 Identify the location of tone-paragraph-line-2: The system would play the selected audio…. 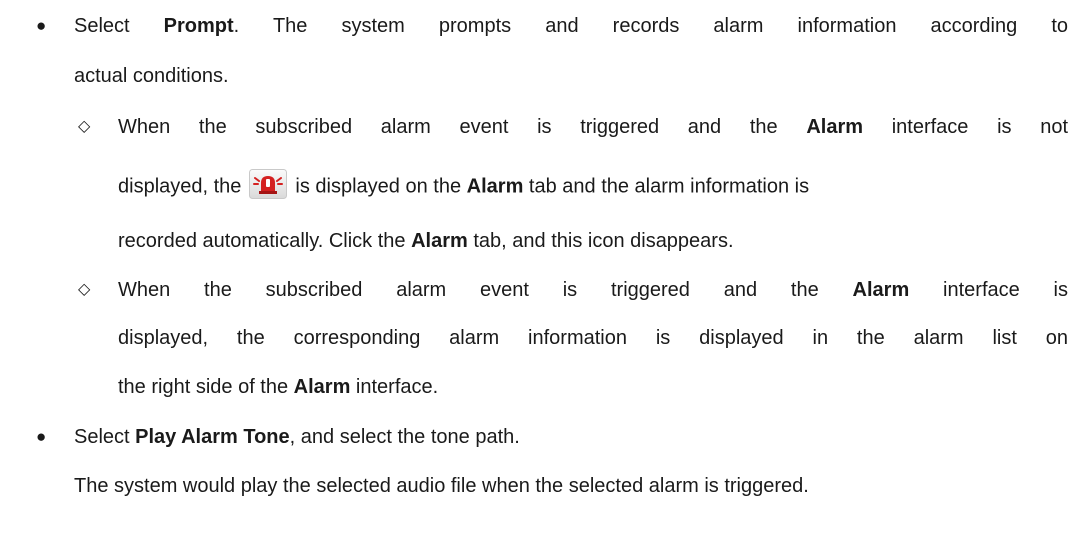
(441, 486).